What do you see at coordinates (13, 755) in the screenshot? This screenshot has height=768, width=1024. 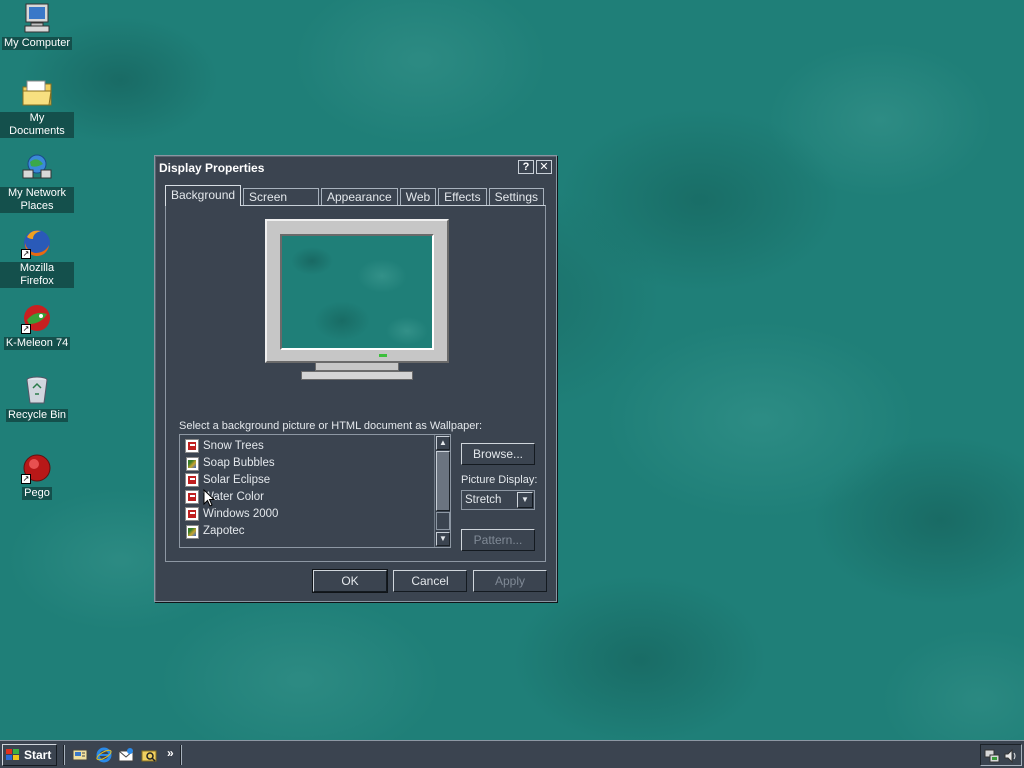 I see `windows-logo-icon` at bounding box center [13, 755].